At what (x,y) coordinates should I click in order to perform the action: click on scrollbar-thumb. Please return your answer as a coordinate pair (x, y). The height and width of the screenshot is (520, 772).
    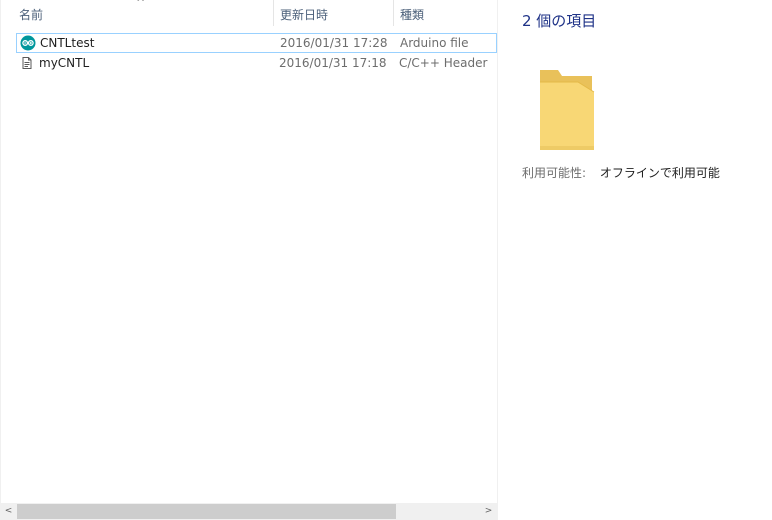
    Looking at the image, I should click on (206, 511).